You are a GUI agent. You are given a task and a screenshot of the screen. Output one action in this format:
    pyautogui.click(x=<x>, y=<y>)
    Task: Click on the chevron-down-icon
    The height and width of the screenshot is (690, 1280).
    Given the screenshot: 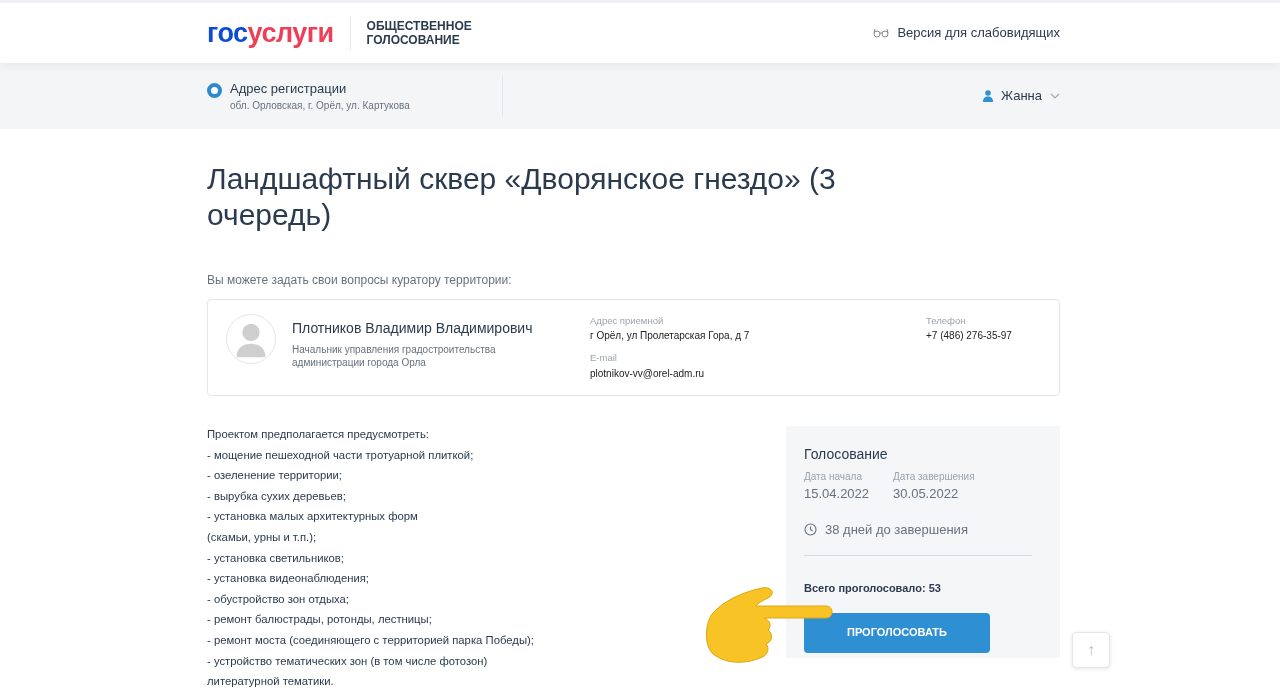 What is the action you would take?
    pyautogui.click(x=1055, y=96)
    